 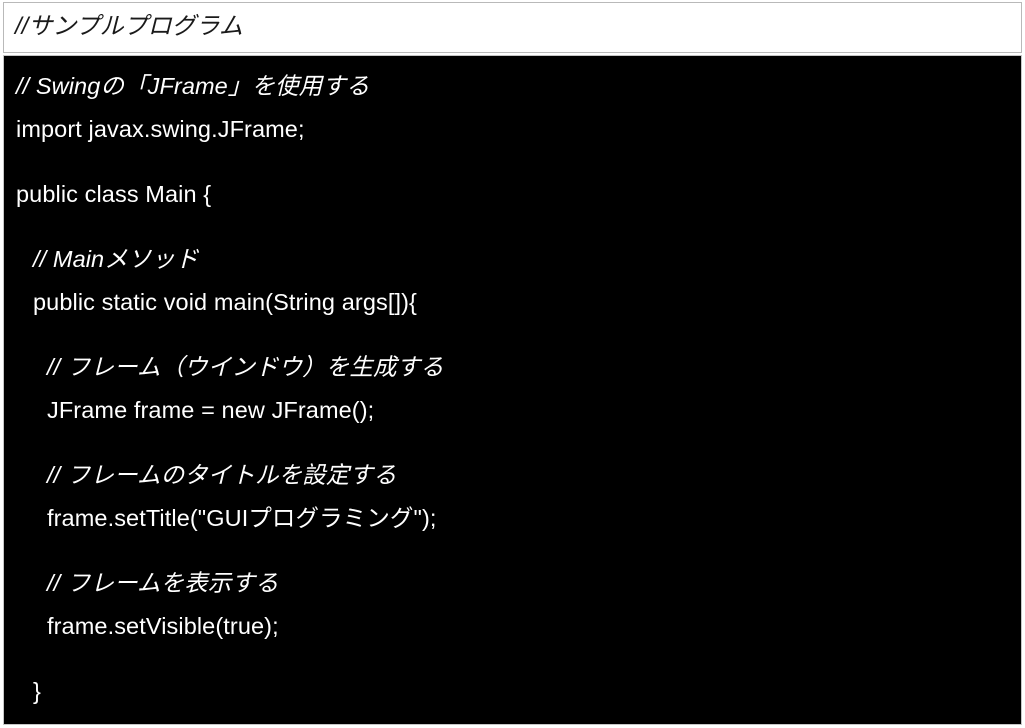 What do you see at coordinates (114, 194) in the screenshot?
I see `code-line: public class Main {` at bounding box center [114, 194].